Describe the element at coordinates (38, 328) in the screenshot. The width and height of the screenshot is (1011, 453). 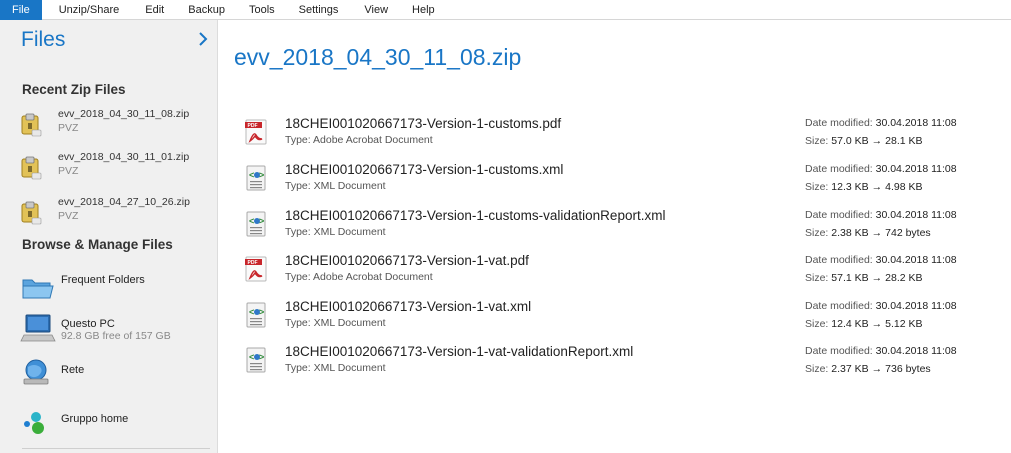
I see `computer-icon` at that location.